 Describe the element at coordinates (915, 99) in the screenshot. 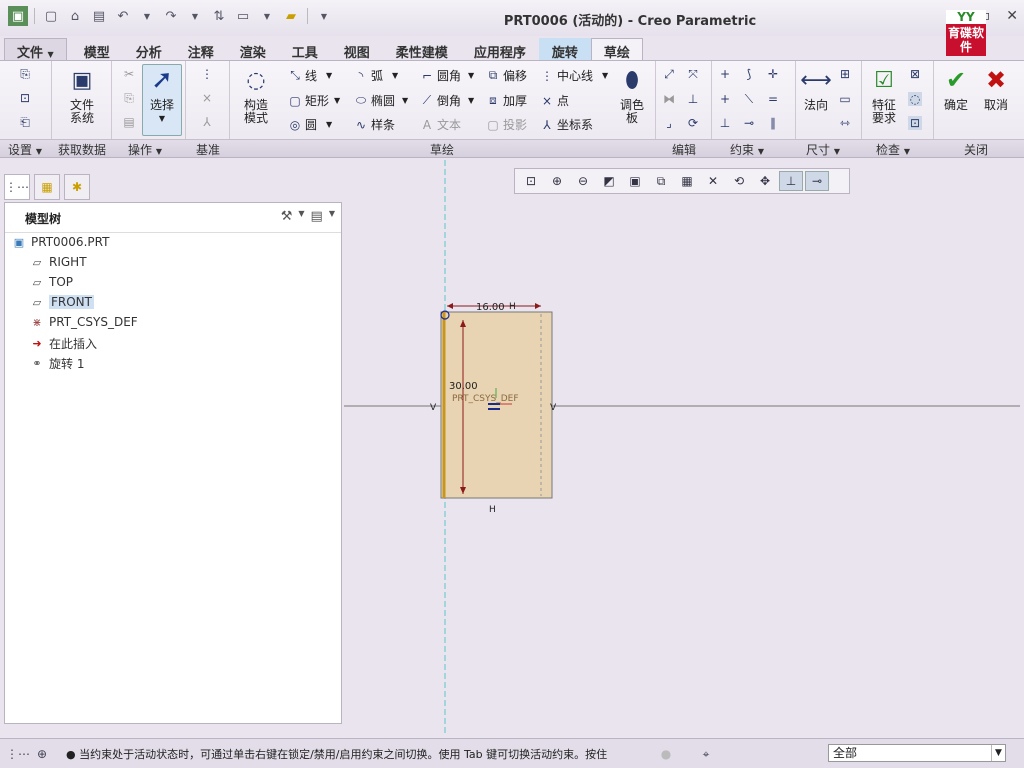

I see `highlight-open-ends-icon: ◌` at that location.